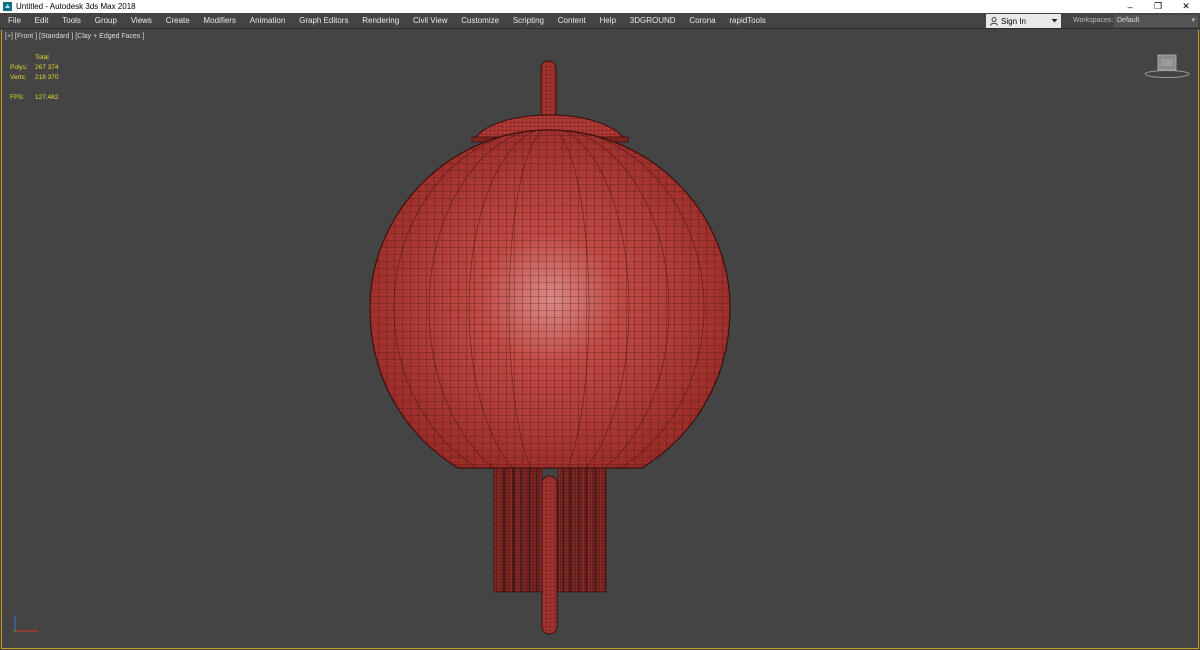 This screenshot has width=1200, height=650. Describe the element at coordinates (42, 21) in the screenshot. I see `menu-item-edit: Edit` at that location.